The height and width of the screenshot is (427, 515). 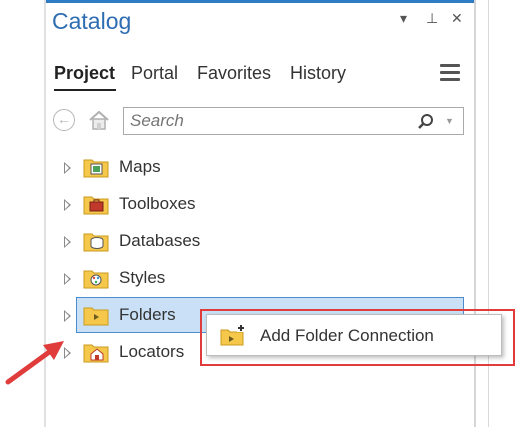 I want to click on back-arrow-icon: ←, so click(x=64, y=120).